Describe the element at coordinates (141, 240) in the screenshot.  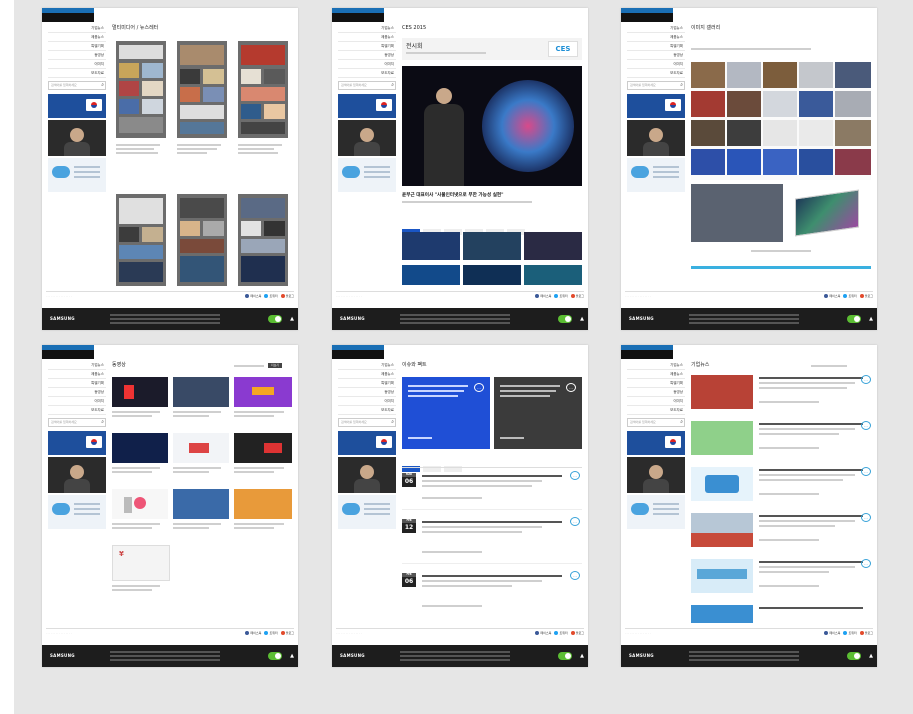
I see `newsletter-card` at that location.